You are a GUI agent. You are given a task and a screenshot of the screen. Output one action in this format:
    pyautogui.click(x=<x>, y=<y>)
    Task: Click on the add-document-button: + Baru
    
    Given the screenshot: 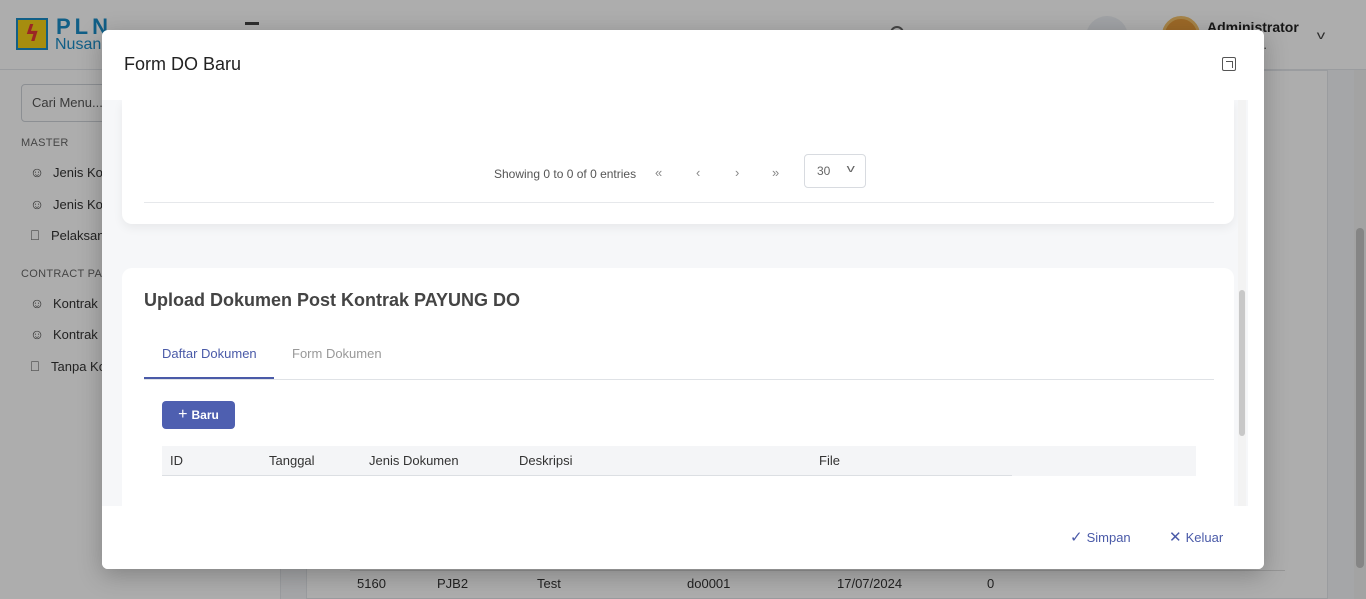 What is the action you would take?
    pyautogui.click(x=198, y=415)
    